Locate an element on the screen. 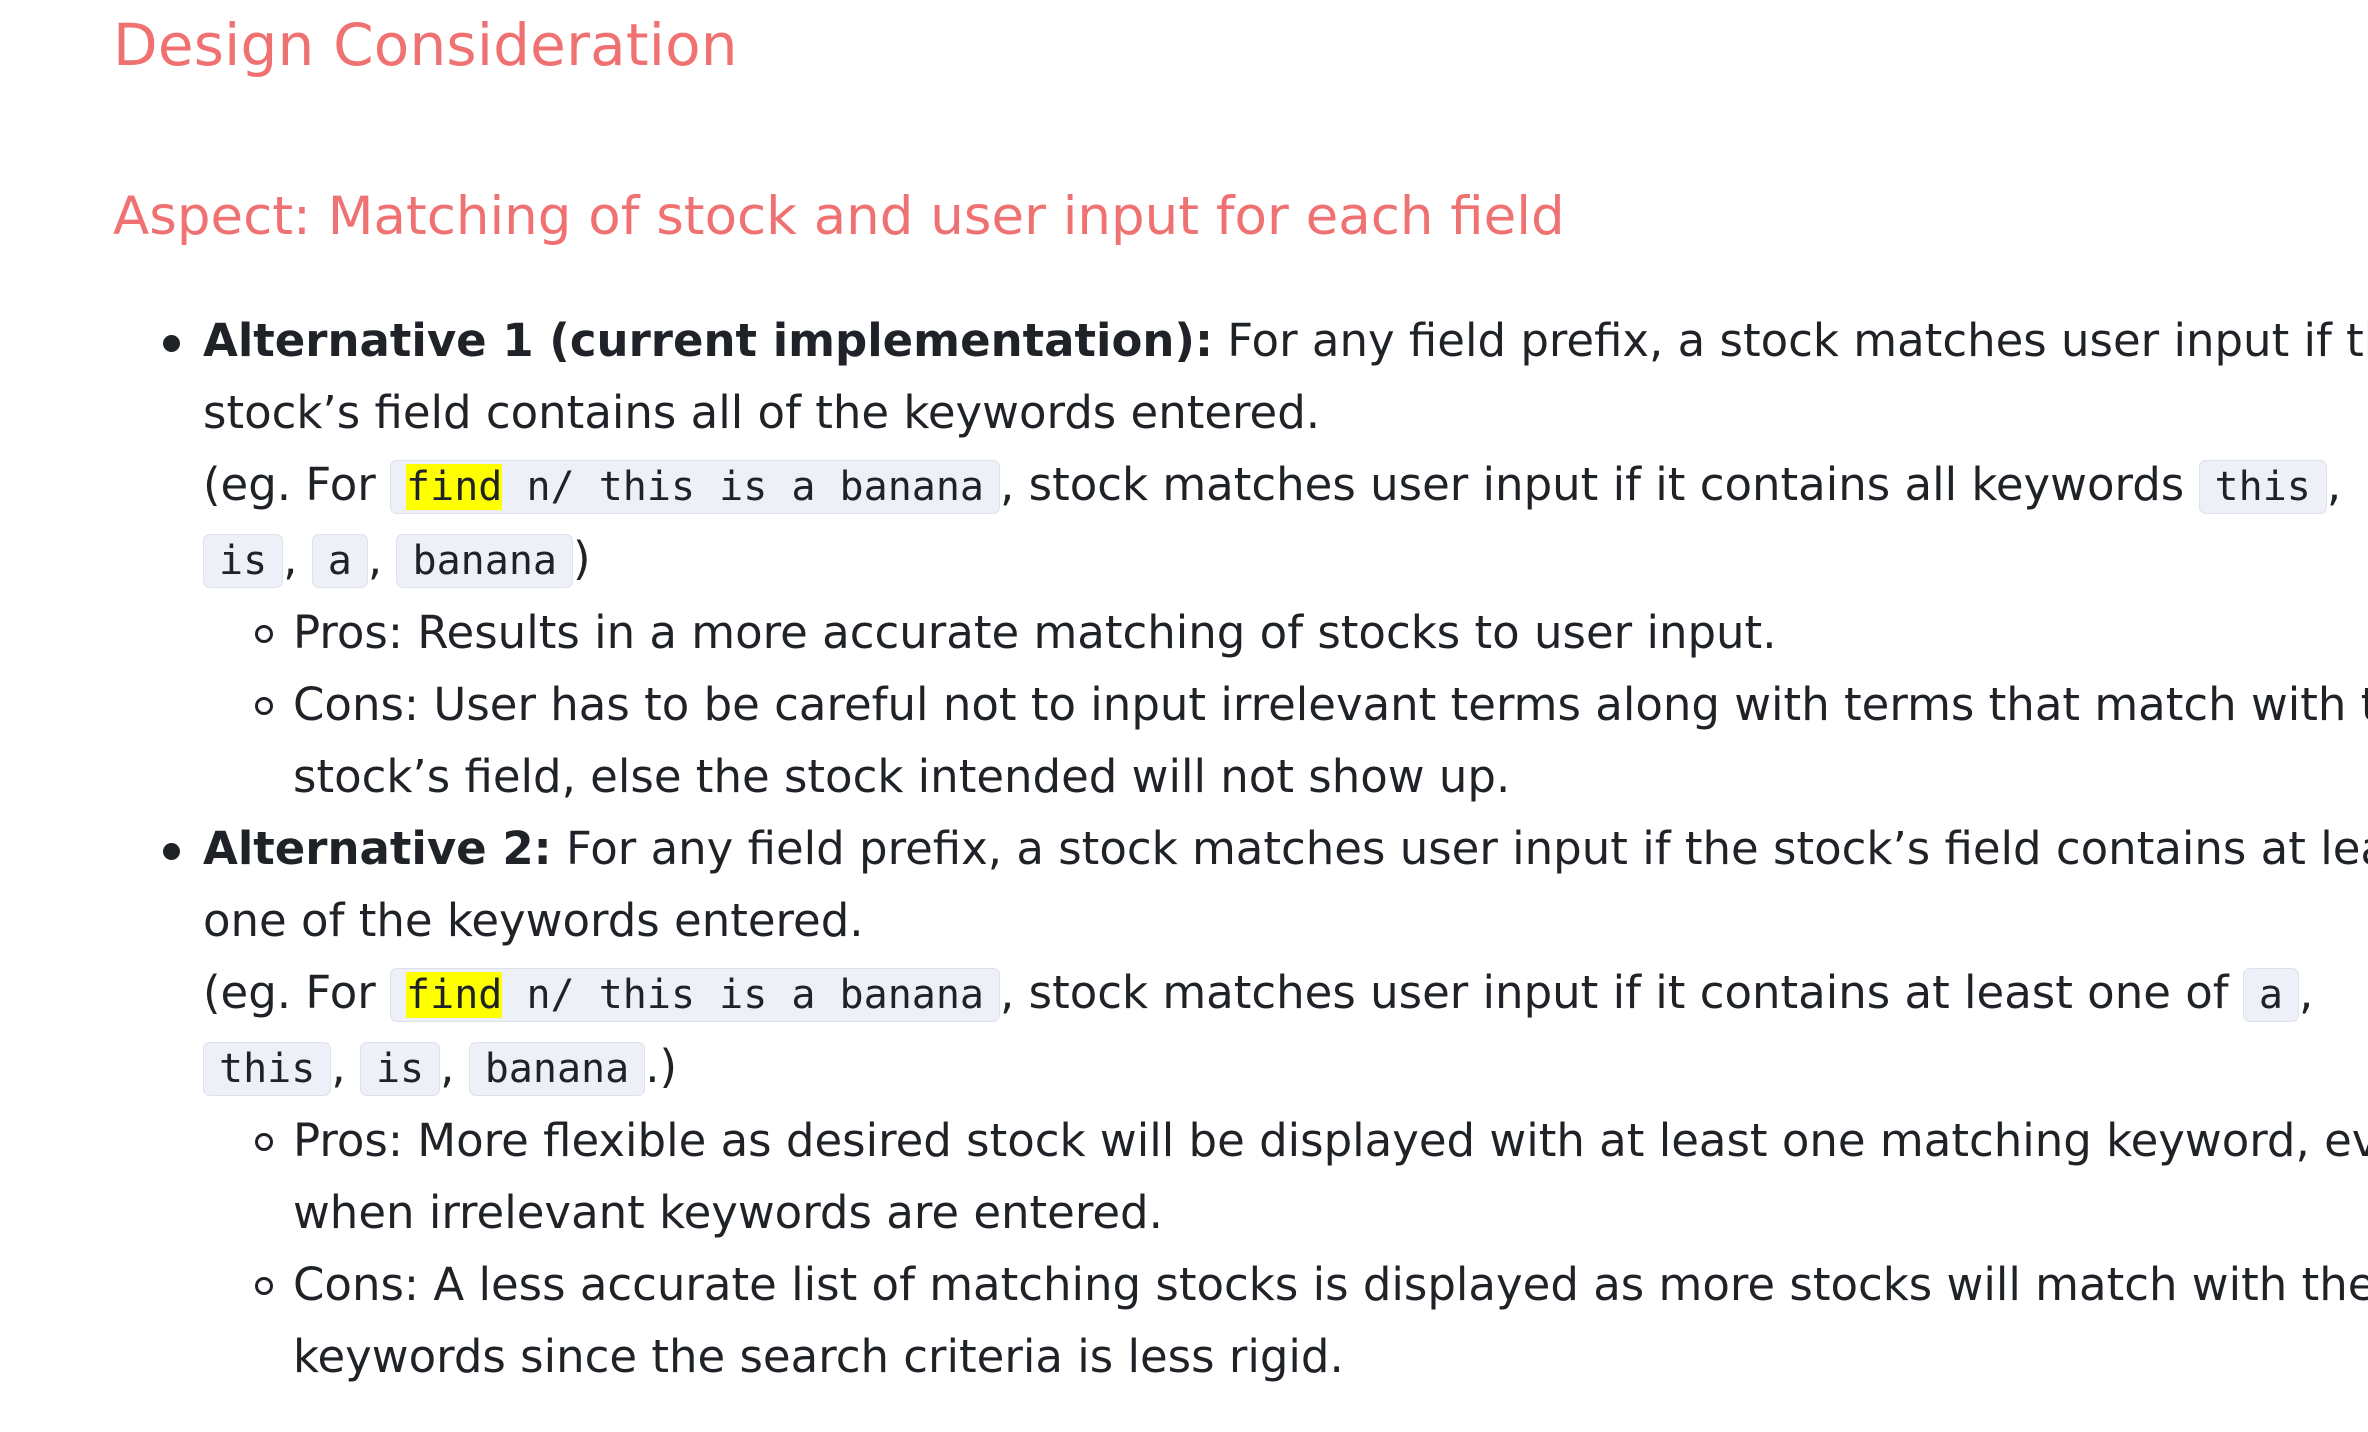 This screenshot has height=1432, width=2368. alternative-2-example-prefix: (eg. For is located at coordinates (289, 992).